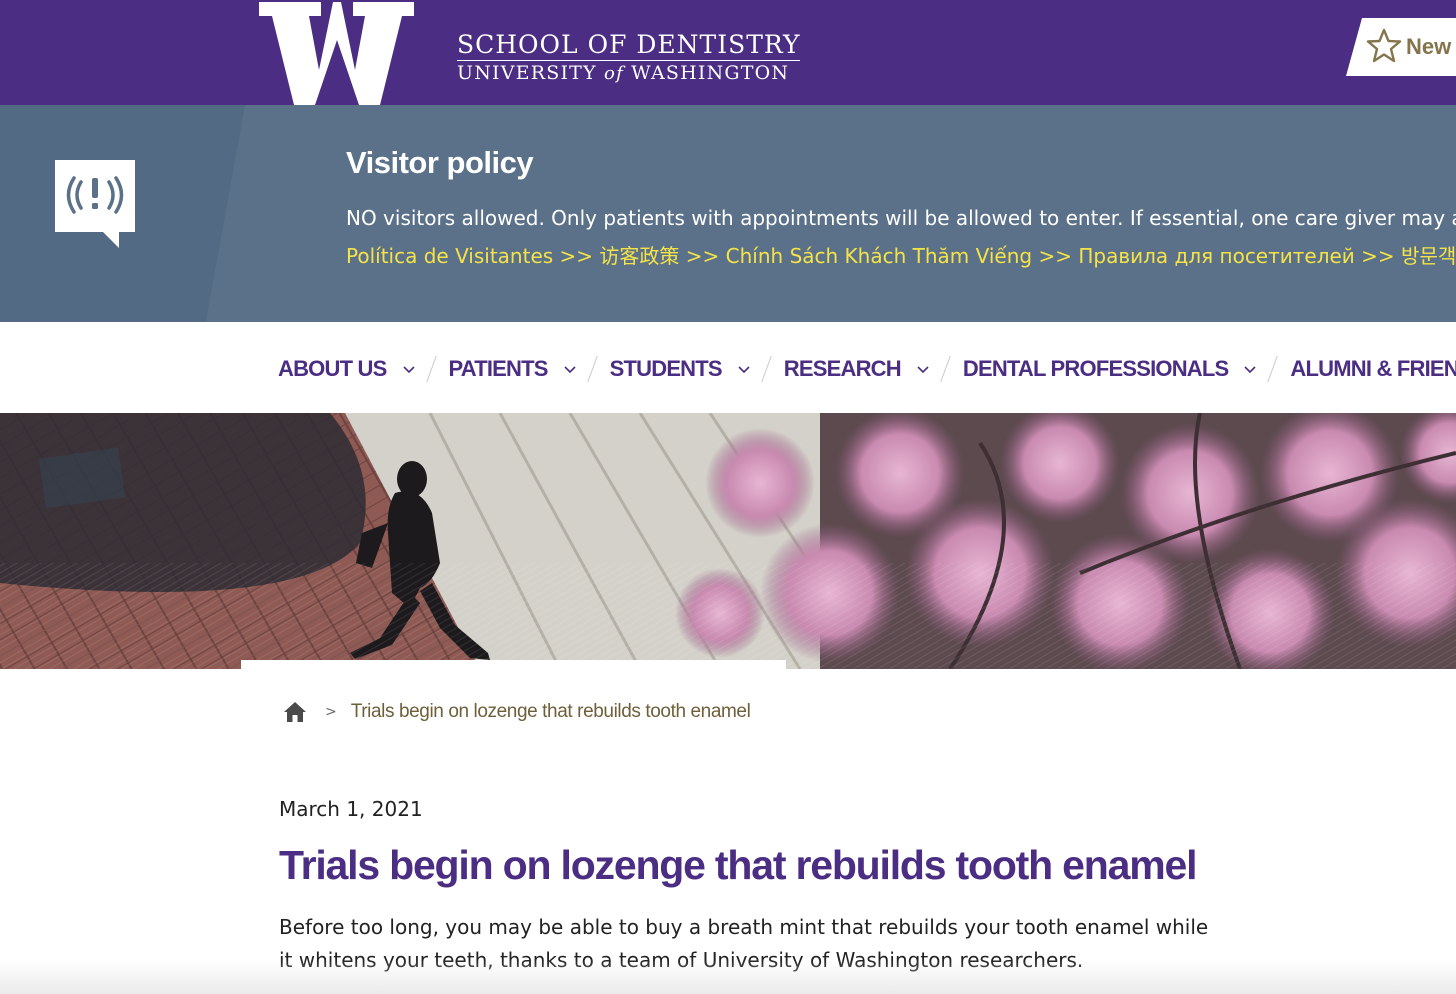 The height and width of the screenshot is (994, 1456). Describe the element at coordinates (95, 204) in the screenshot. I see `broadcast-alert-icon` at that location.